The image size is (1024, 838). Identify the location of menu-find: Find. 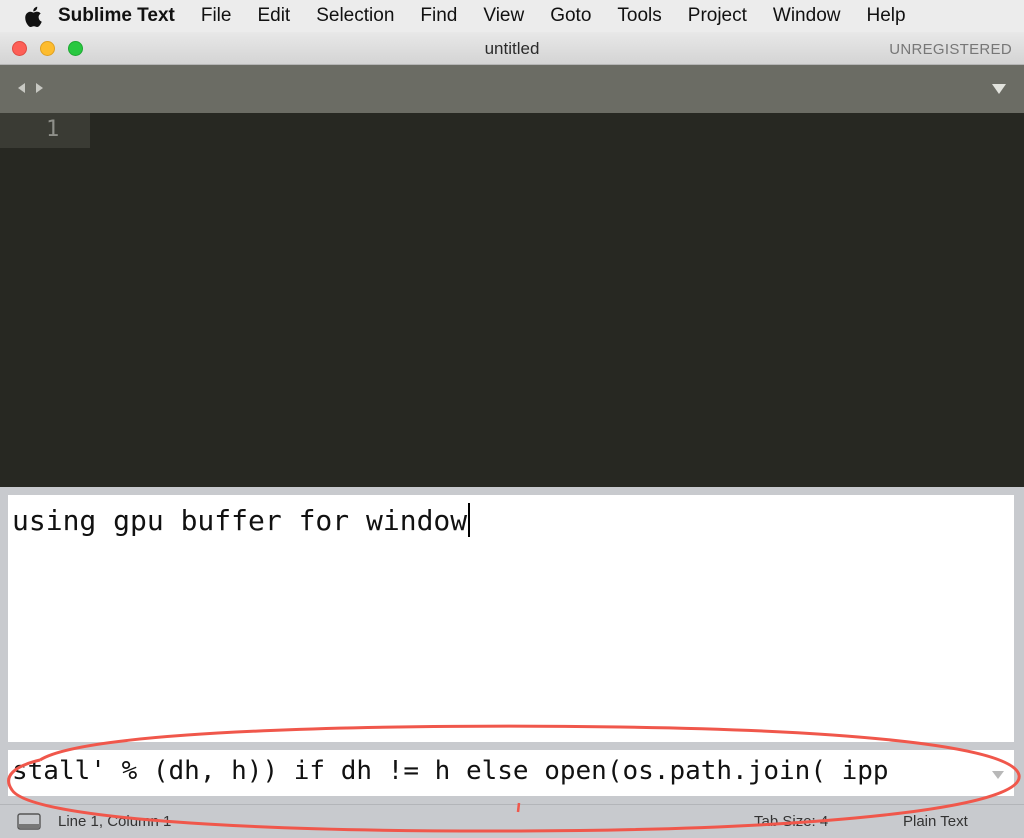
(438, 16).